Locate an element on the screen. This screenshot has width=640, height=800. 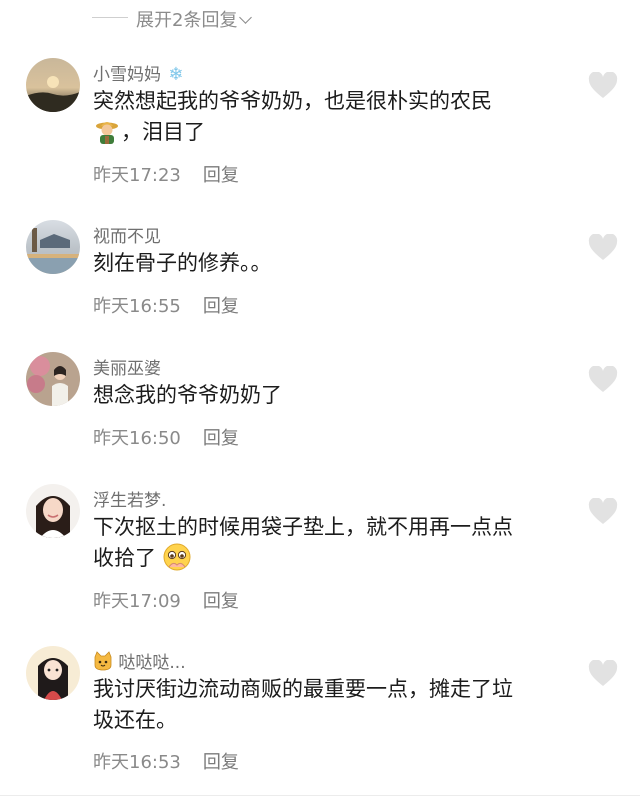
comment-text-line: 突然想起我的爷爷奶奶，也是很朴实的农民 is located at coordinates (292, 101).